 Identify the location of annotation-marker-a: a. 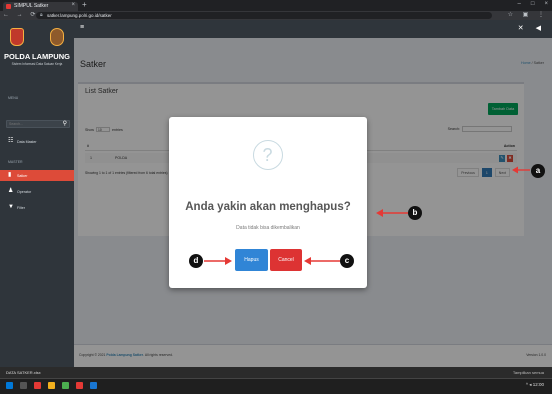
(538, 171).